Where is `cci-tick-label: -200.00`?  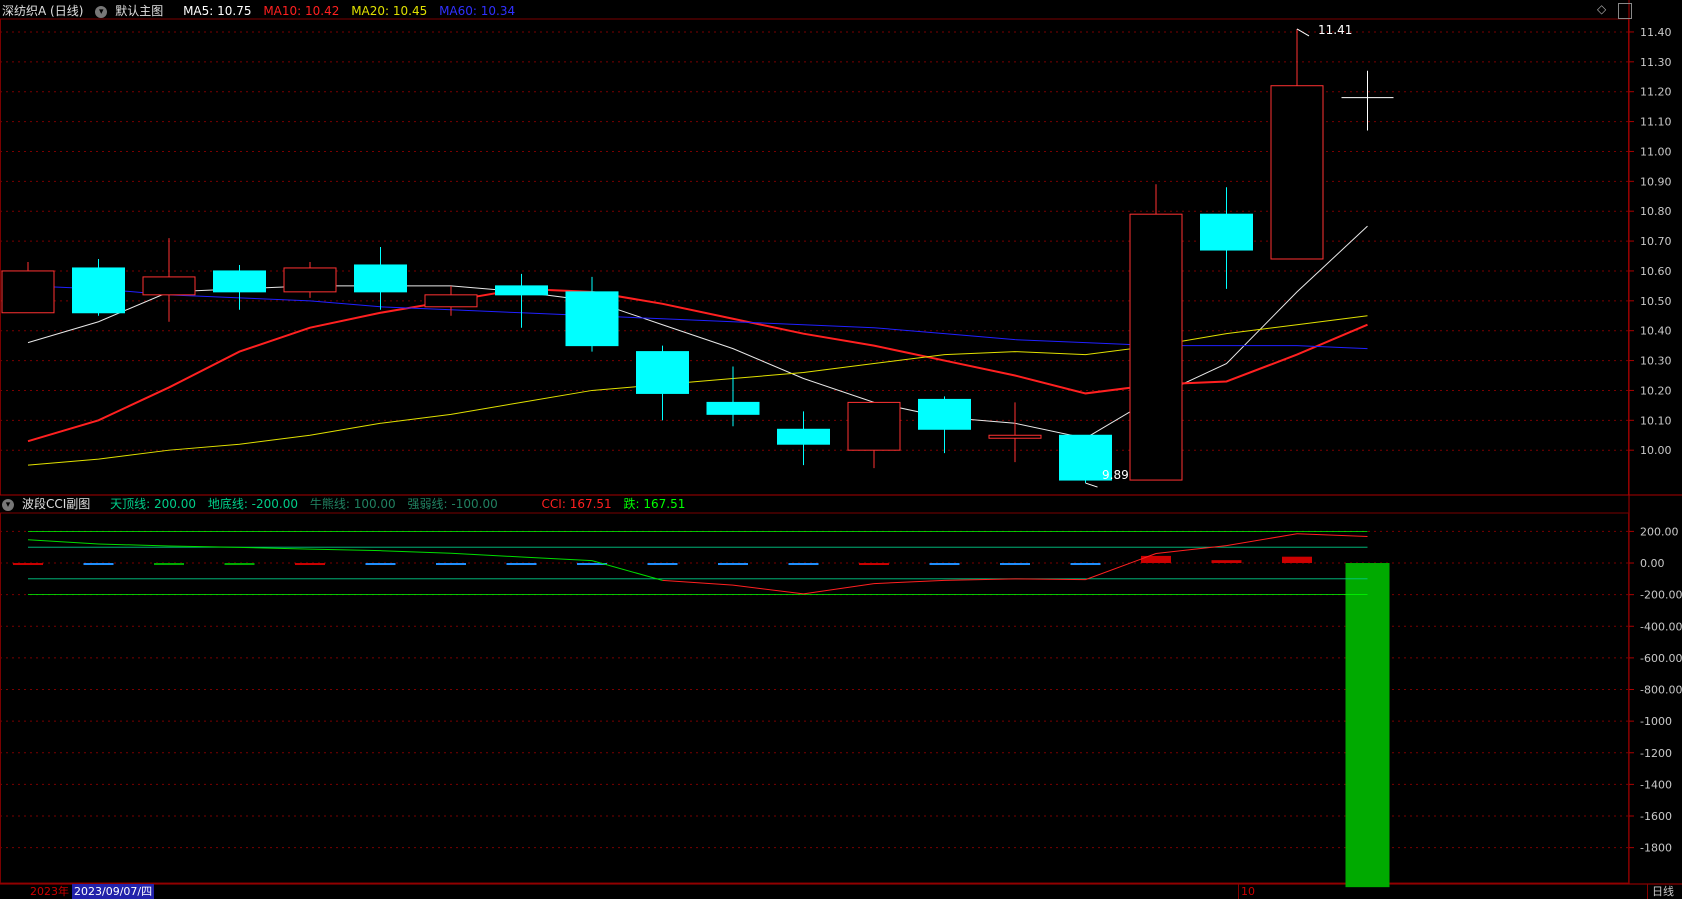 cci-tick-label: -200.00 is located at coordinates (1661, 595).